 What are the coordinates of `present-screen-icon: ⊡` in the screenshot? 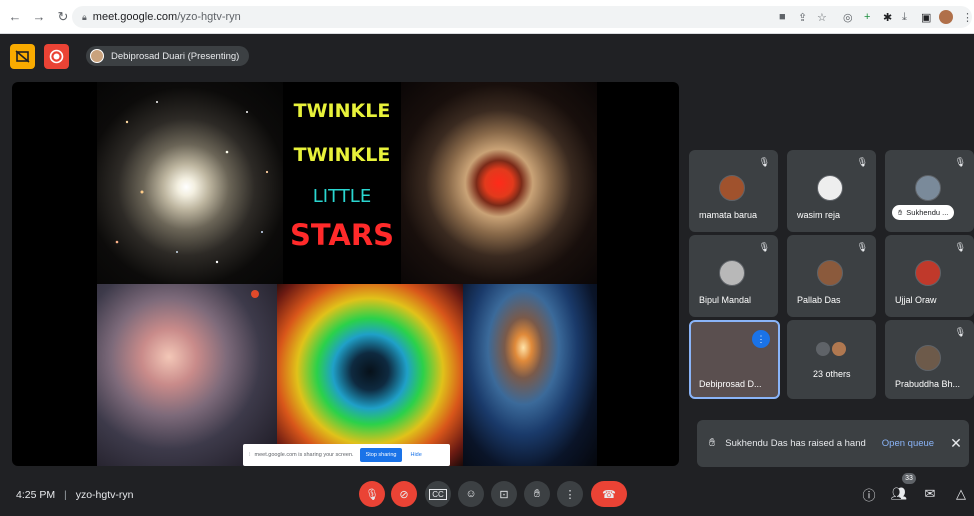 It's located at (504, 494).